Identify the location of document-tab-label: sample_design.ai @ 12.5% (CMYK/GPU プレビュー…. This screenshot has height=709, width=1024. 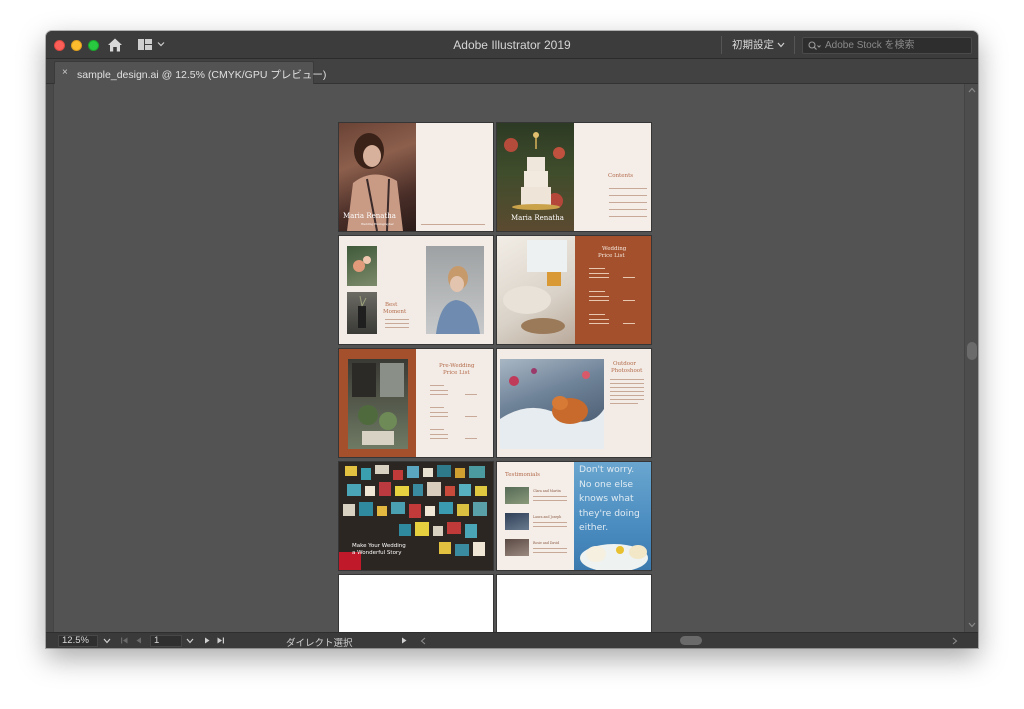
(202, 75).